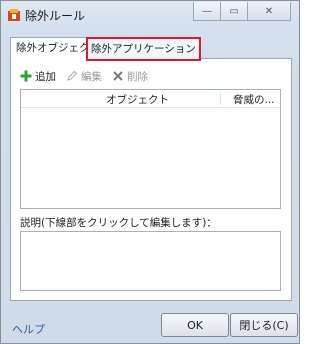 The width and height of the screenshot is (320, 344). I want to click on help-link: ヘルプ, so click(28, 329).